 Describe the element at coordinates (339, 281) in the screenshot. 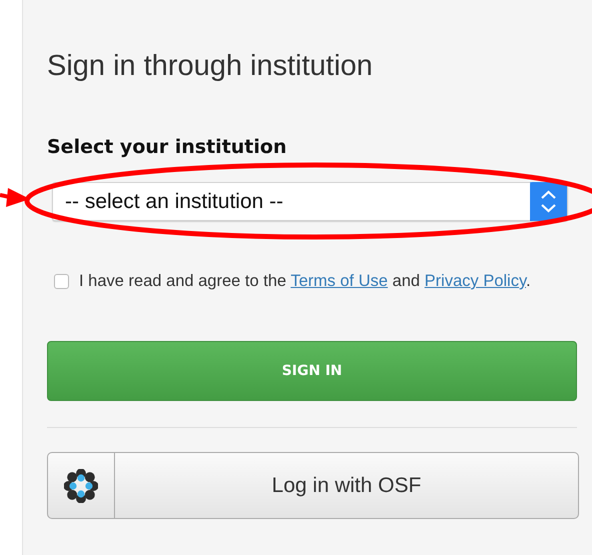

I see `terms-link: Terms of Use` at that location.